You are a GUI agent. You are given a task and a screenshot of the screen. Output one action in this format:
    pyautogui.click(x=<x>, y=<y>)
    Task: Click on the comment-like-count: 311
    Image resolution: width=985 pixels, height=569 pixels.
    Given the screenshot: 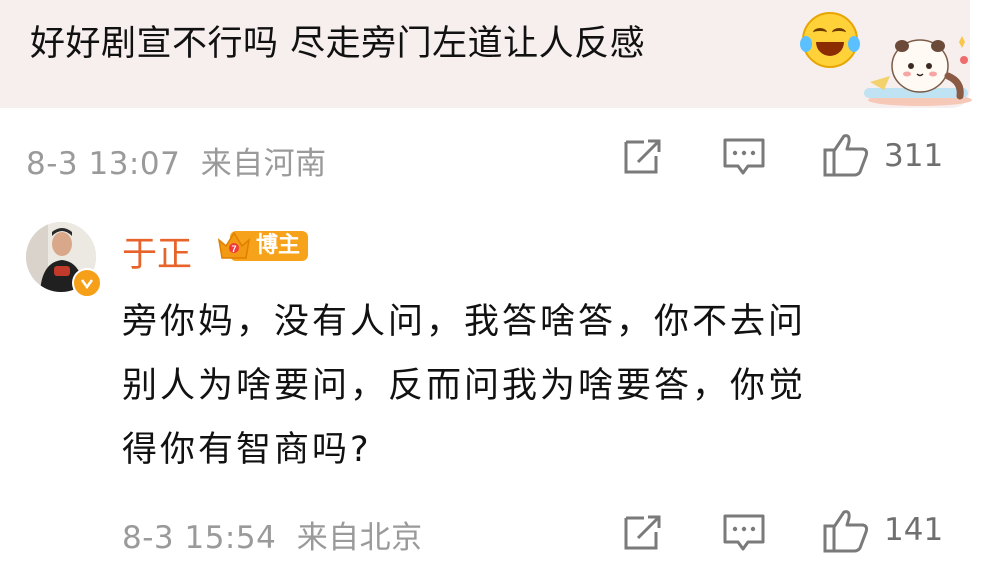 What is the action you would take?
    pyautogui.click(x=914, y=156)
    